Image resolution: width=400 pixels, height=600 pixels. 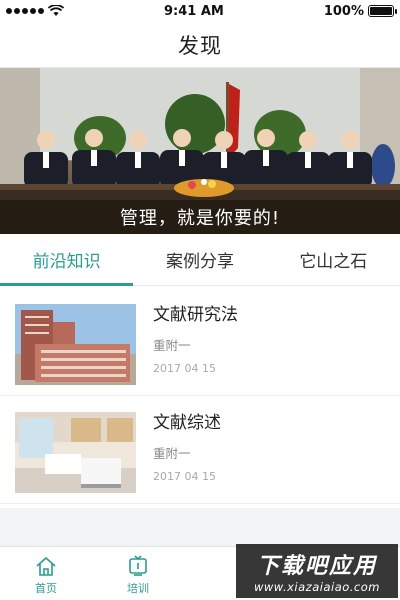 I want to click on home-icon, so click(x=46, y=566).